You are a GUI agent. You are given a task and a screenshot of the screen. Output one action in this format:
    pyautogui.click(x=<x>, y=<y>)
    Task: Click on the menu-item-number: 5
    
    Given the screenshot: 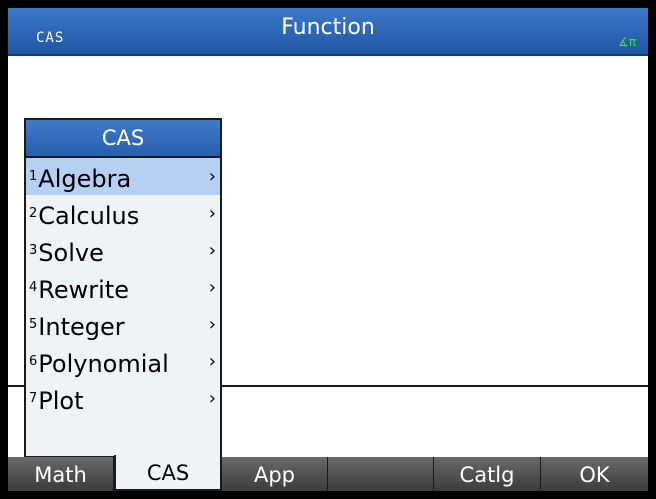 What is the action you would take?
    pyautogui.click(x=33, y=324)
    